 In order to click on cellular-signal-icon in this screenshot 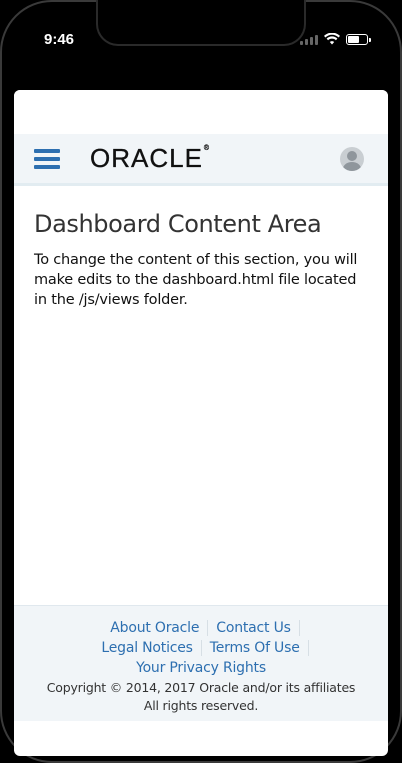, I will do `click(309, 39)`.